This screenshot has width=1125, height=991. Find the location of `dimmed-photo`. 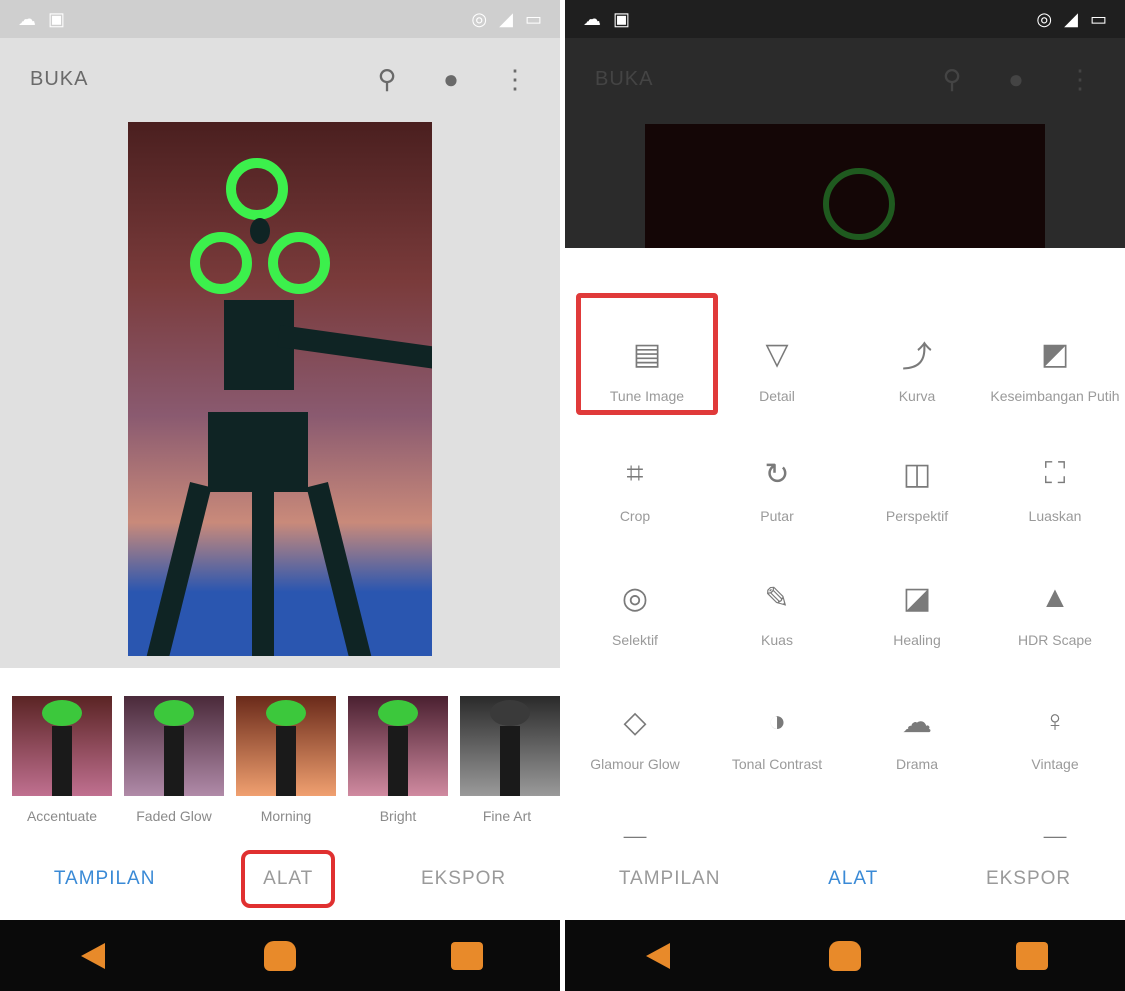

dimmed-photo is located at coordinates (845, 186).